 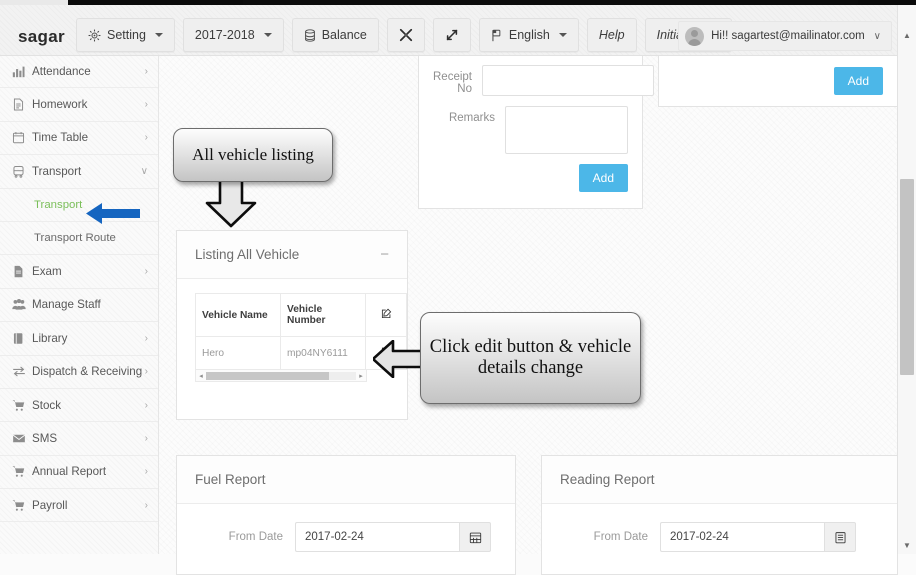 I want to click on compress-button, so click(x=405, y=35).